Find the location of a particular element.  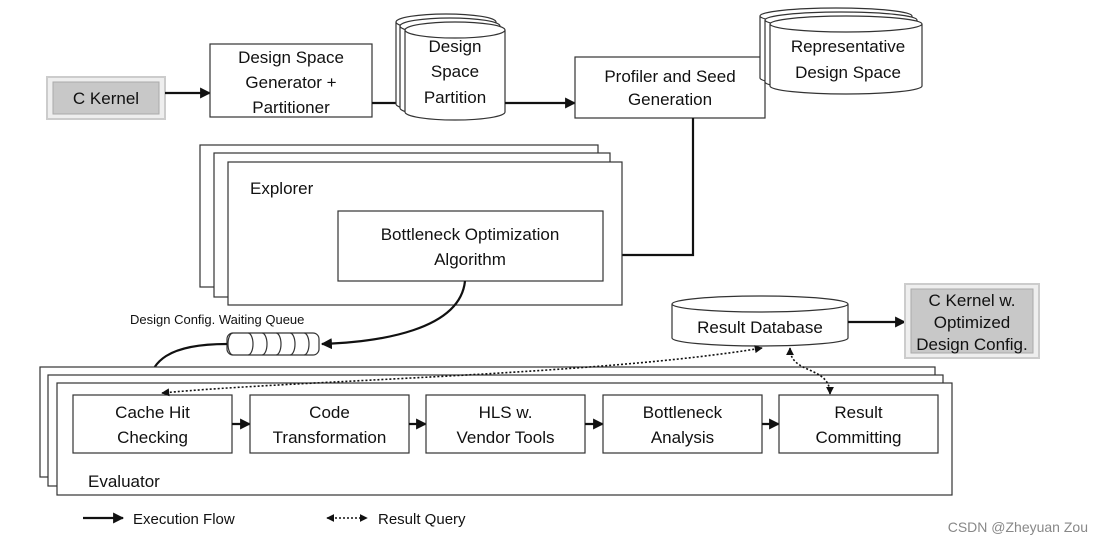

c-kernel-node: C Kernel is located at coordinates (106, 98).